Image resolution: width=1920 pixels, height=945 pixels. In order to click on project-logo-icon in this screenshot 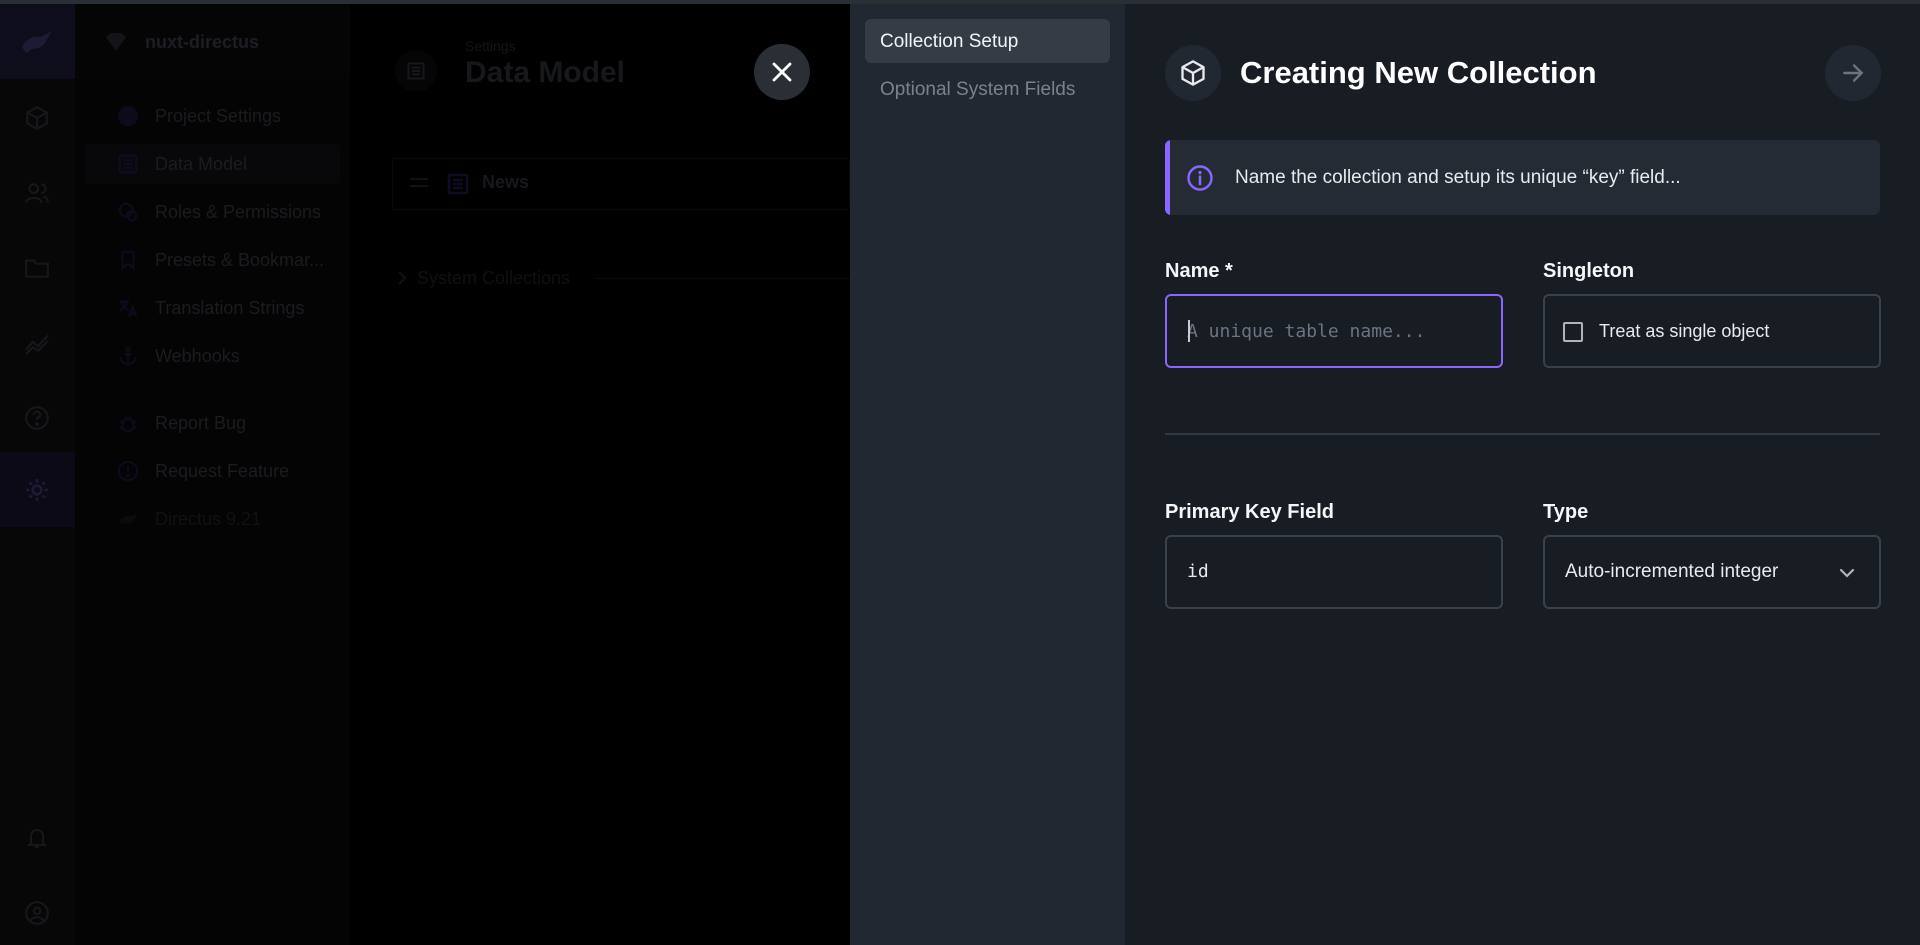, I will do `click(116, 42)`.